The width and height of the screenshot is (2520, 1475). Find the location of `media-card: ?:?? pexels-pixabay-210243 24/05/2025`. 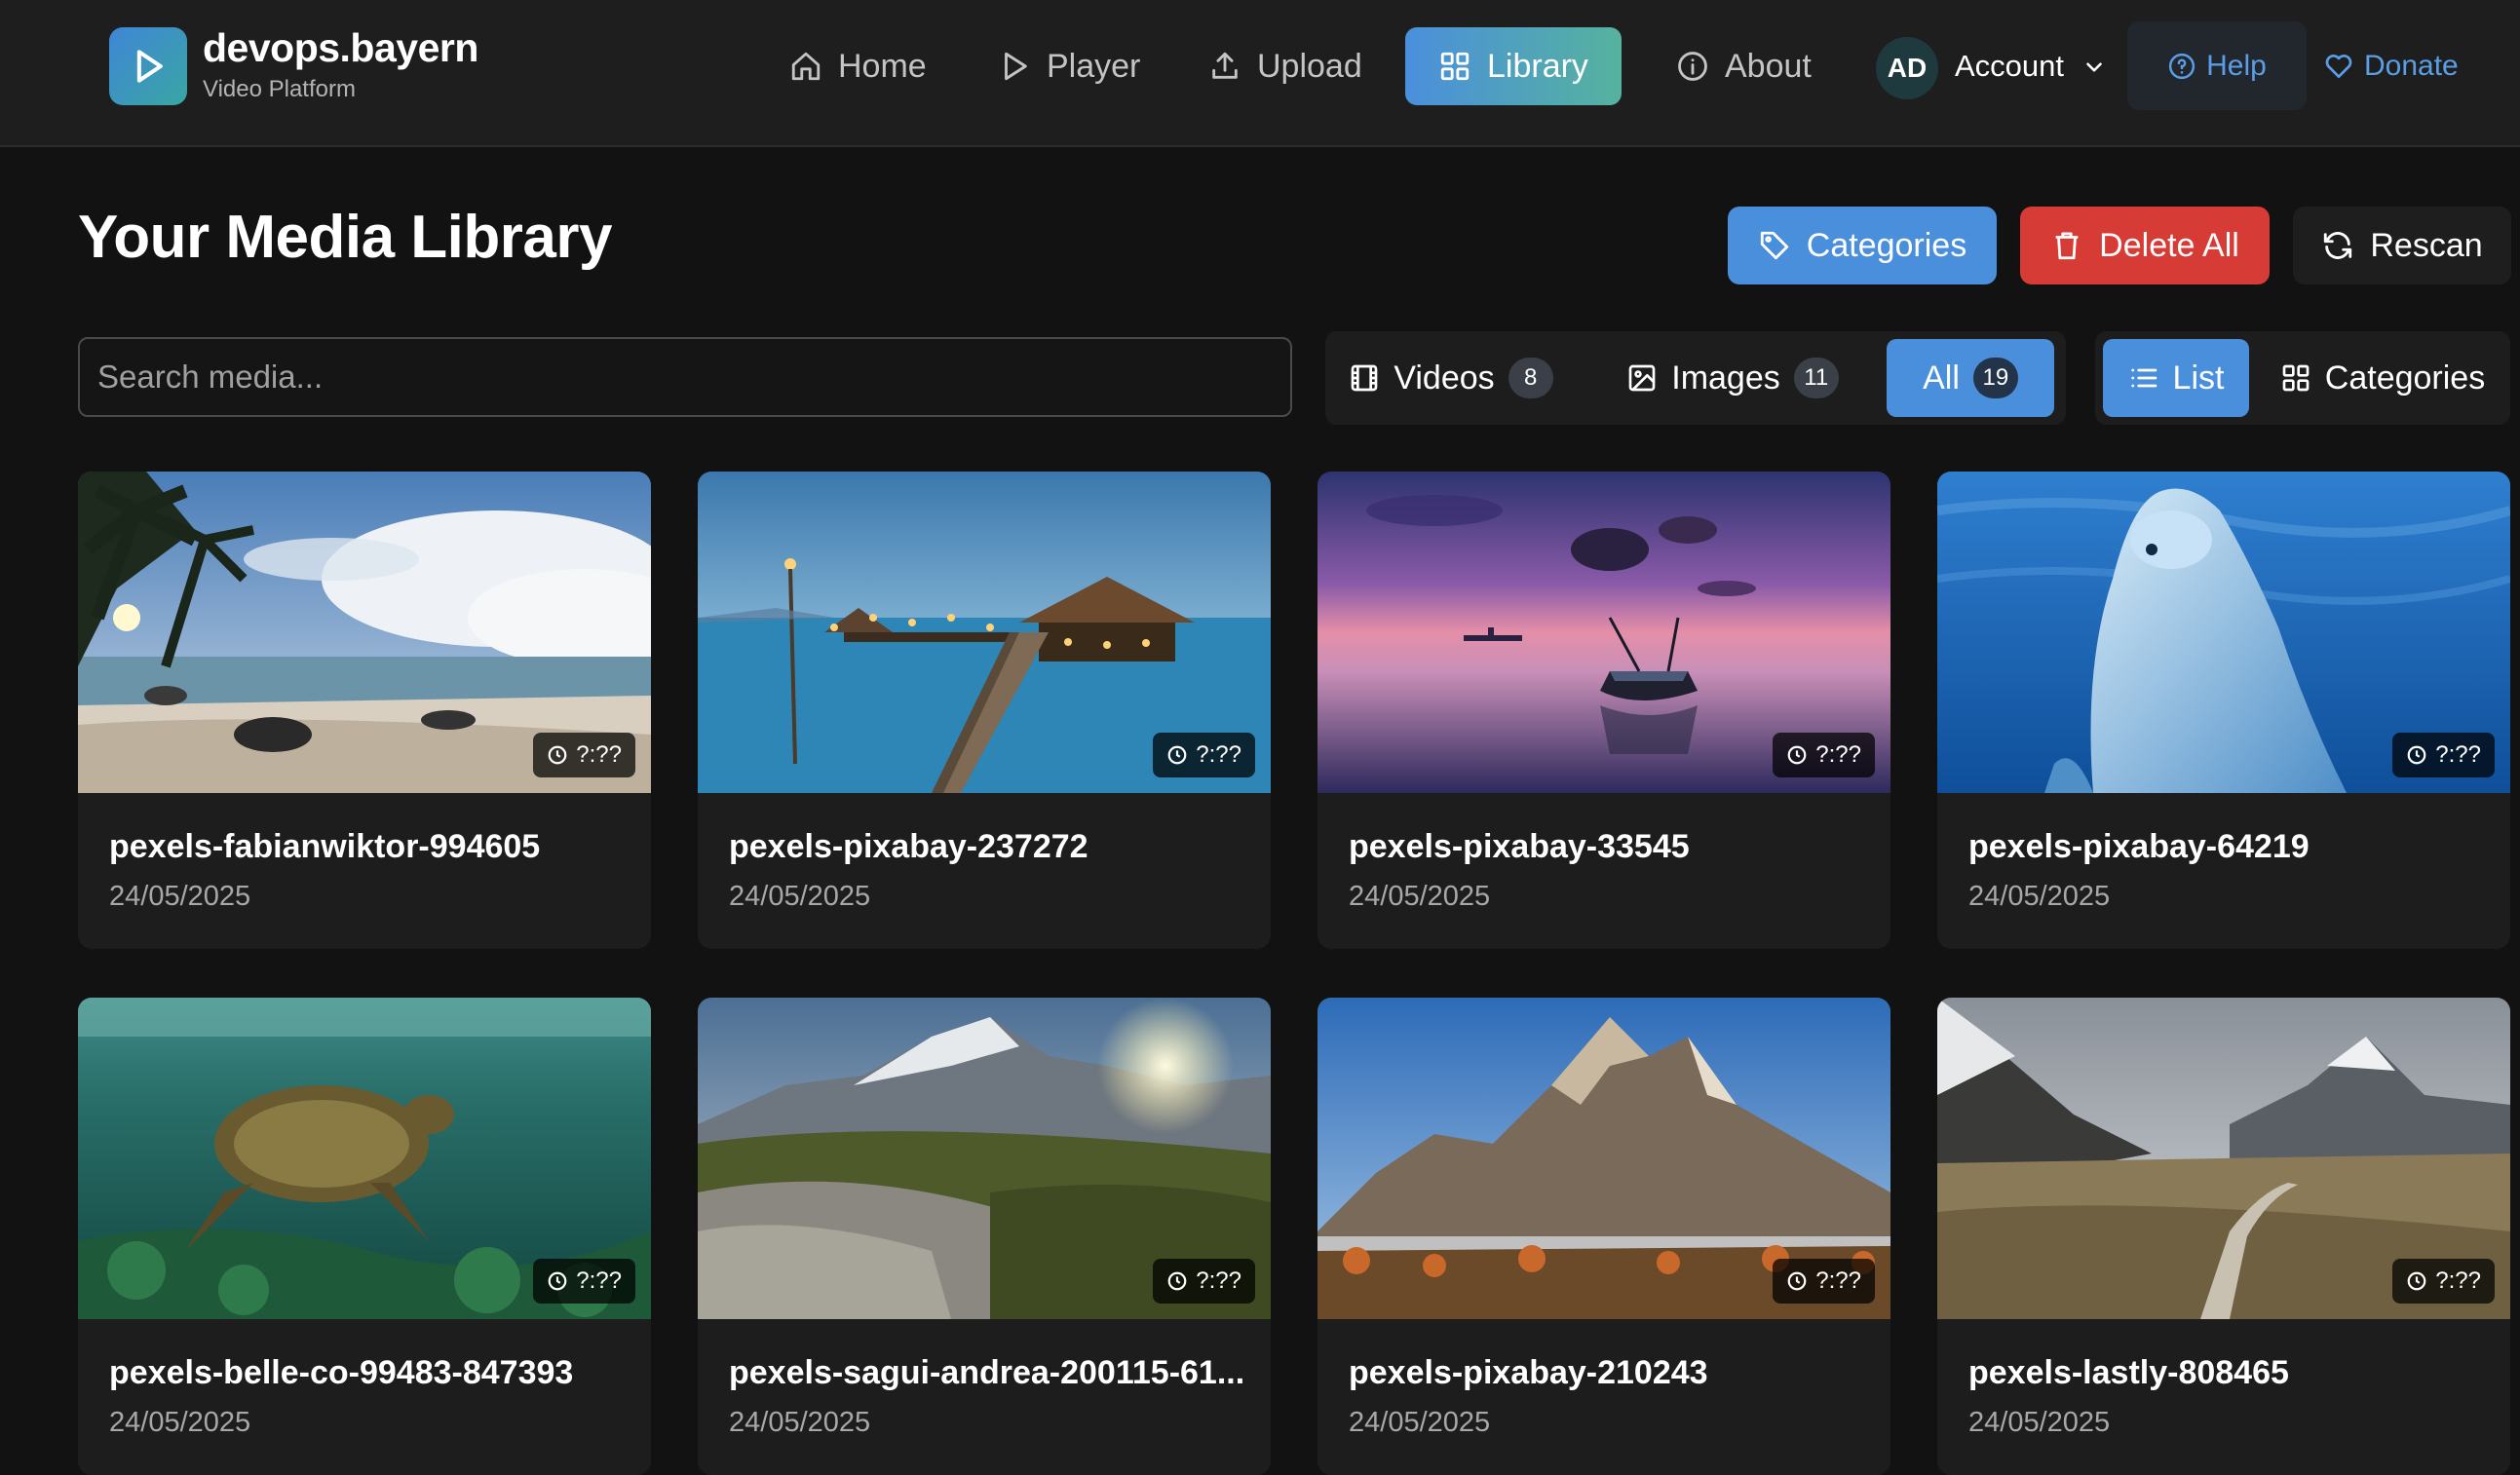

media-card: ?:?? pexels-pixabay-210243 24/05/2025 is located at coordinates (1603, 1236).